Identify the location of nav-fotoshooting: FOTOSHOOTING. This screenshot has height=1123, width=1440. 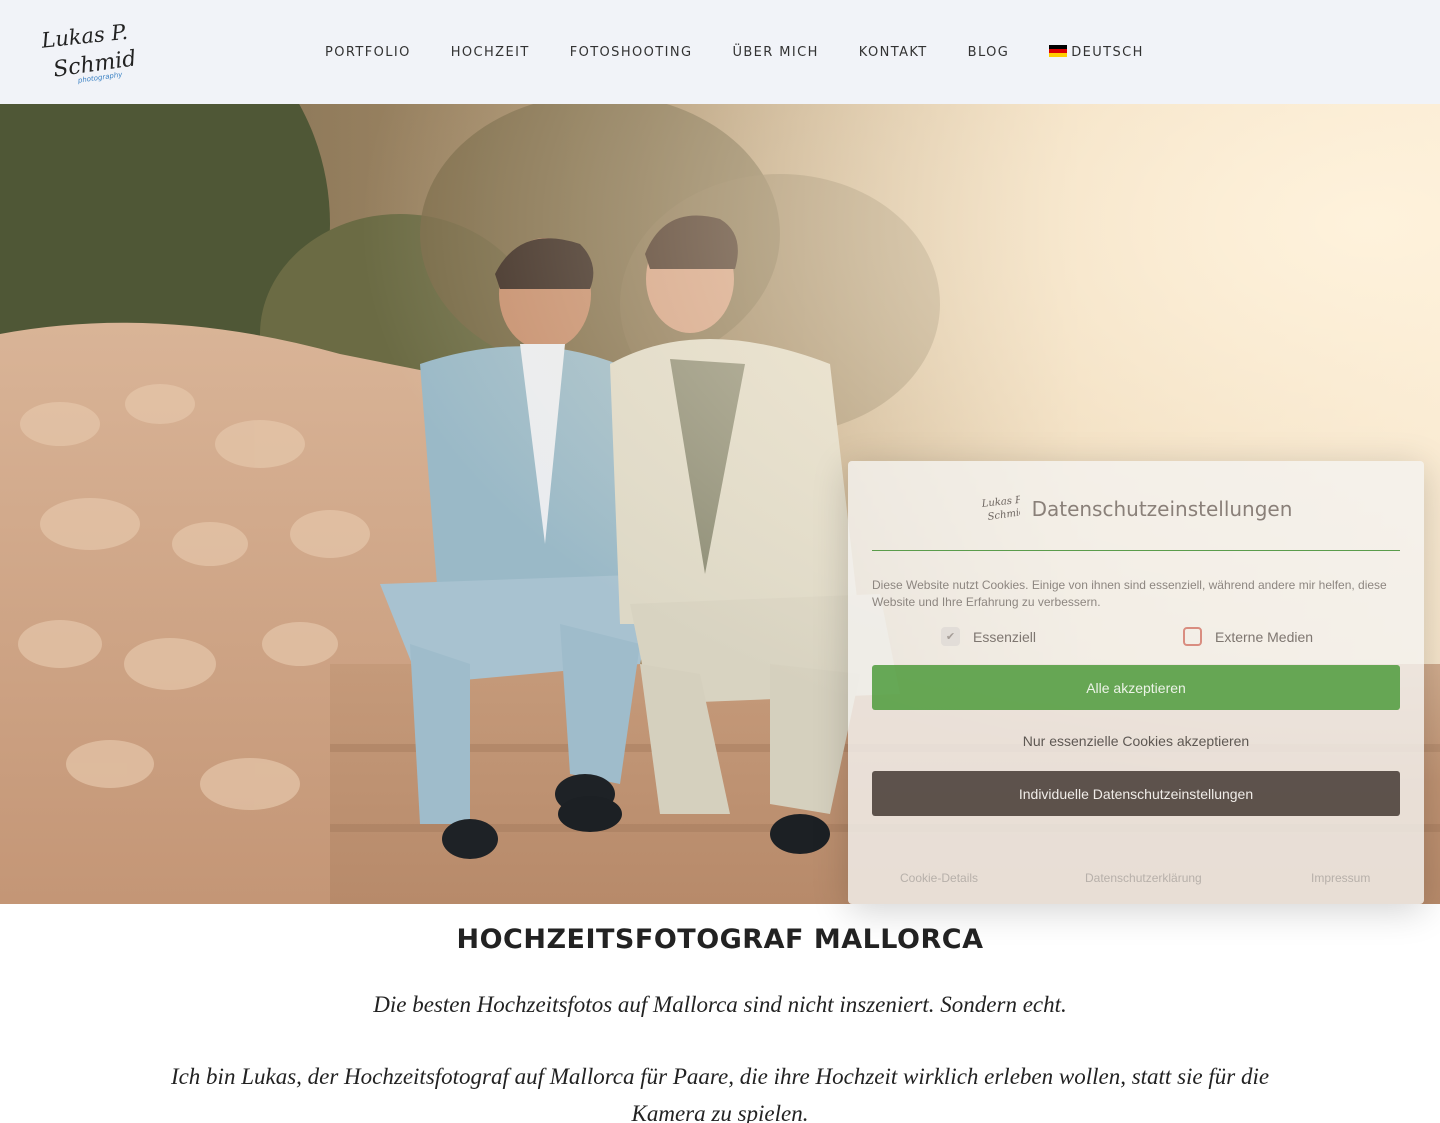
(631, 52).